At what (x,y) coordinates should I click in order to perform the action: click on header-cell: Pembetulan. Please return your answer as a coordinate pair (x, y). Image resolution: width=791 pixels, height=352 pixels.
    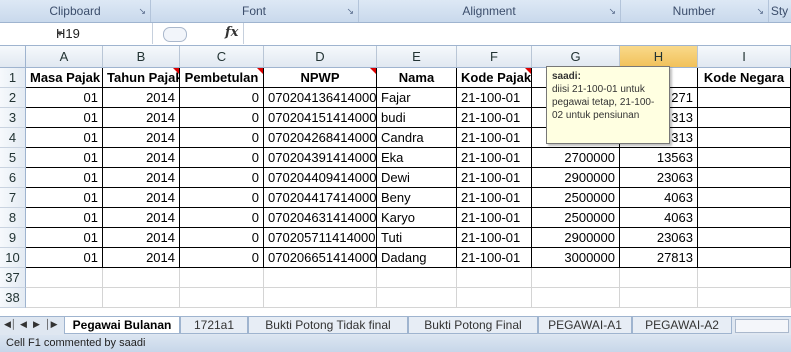
    Looking at the image, I should click on (222, 78).